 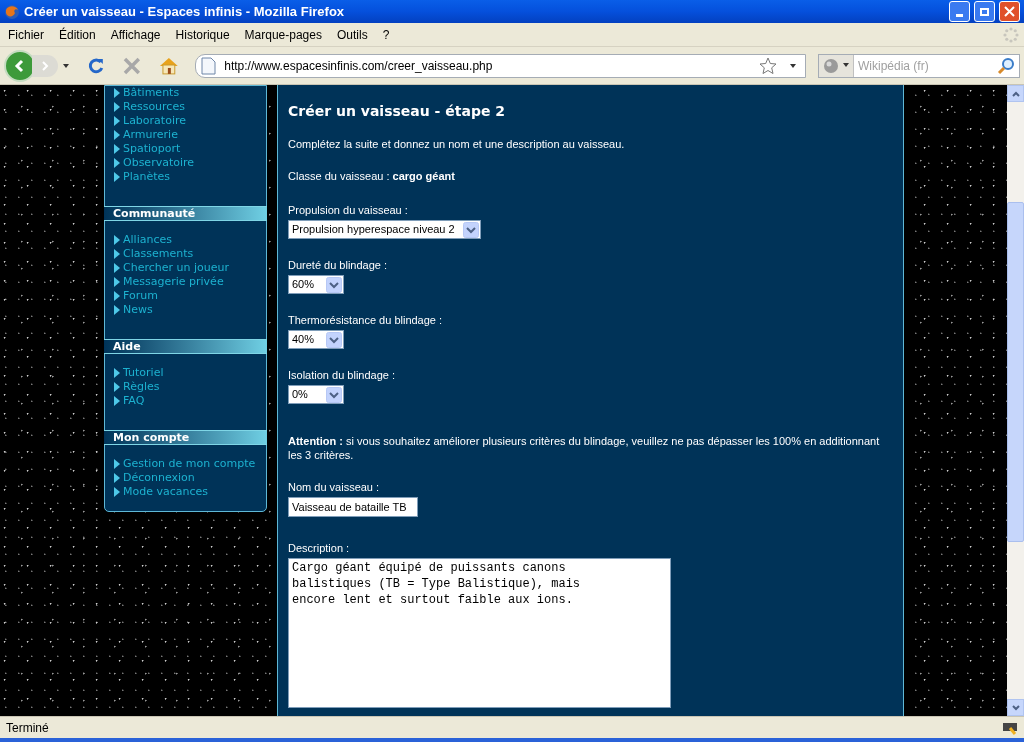 I want to click on field-label: Isolation du blindage :, so click(x=342, y=375).